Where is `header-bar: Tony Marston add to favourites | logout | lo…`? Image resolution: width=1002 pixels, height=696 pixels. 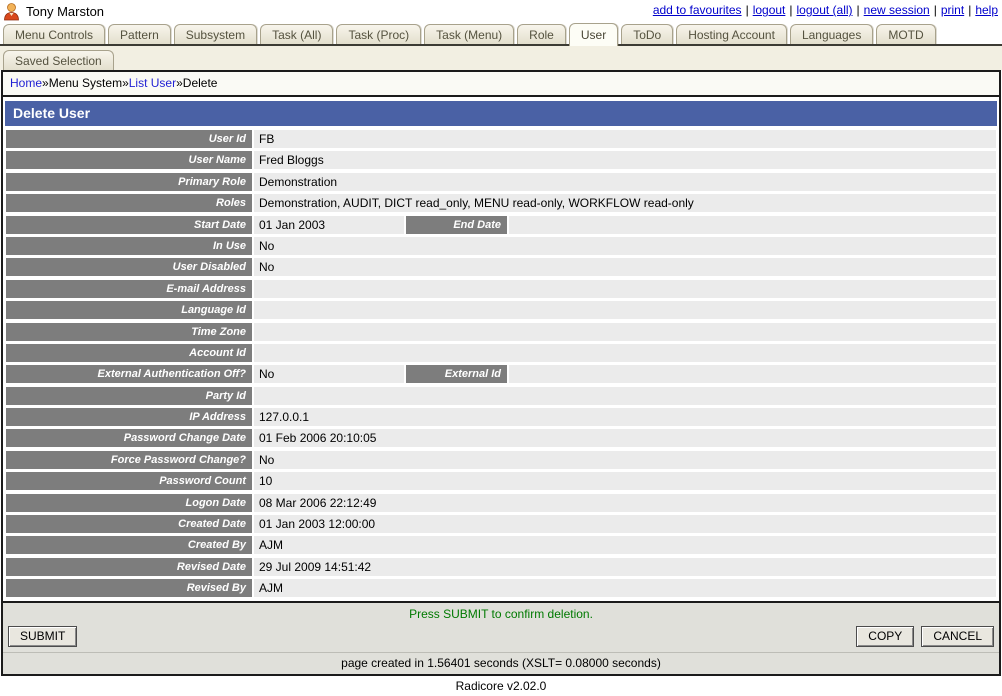 header-bar: Tony Marston add to favourites | logout | lo… is located at coordinates (501, 11).